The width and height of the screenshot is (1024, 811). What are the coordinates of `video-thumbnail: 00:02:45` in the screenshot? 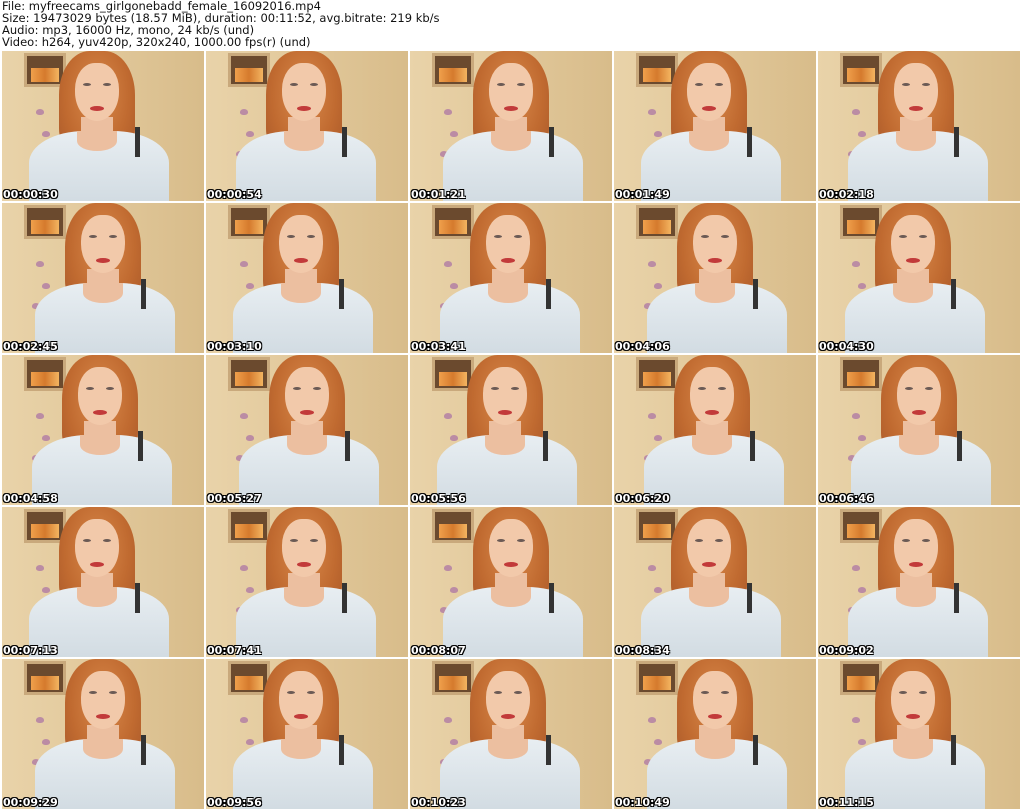 It's located at (103, 278).